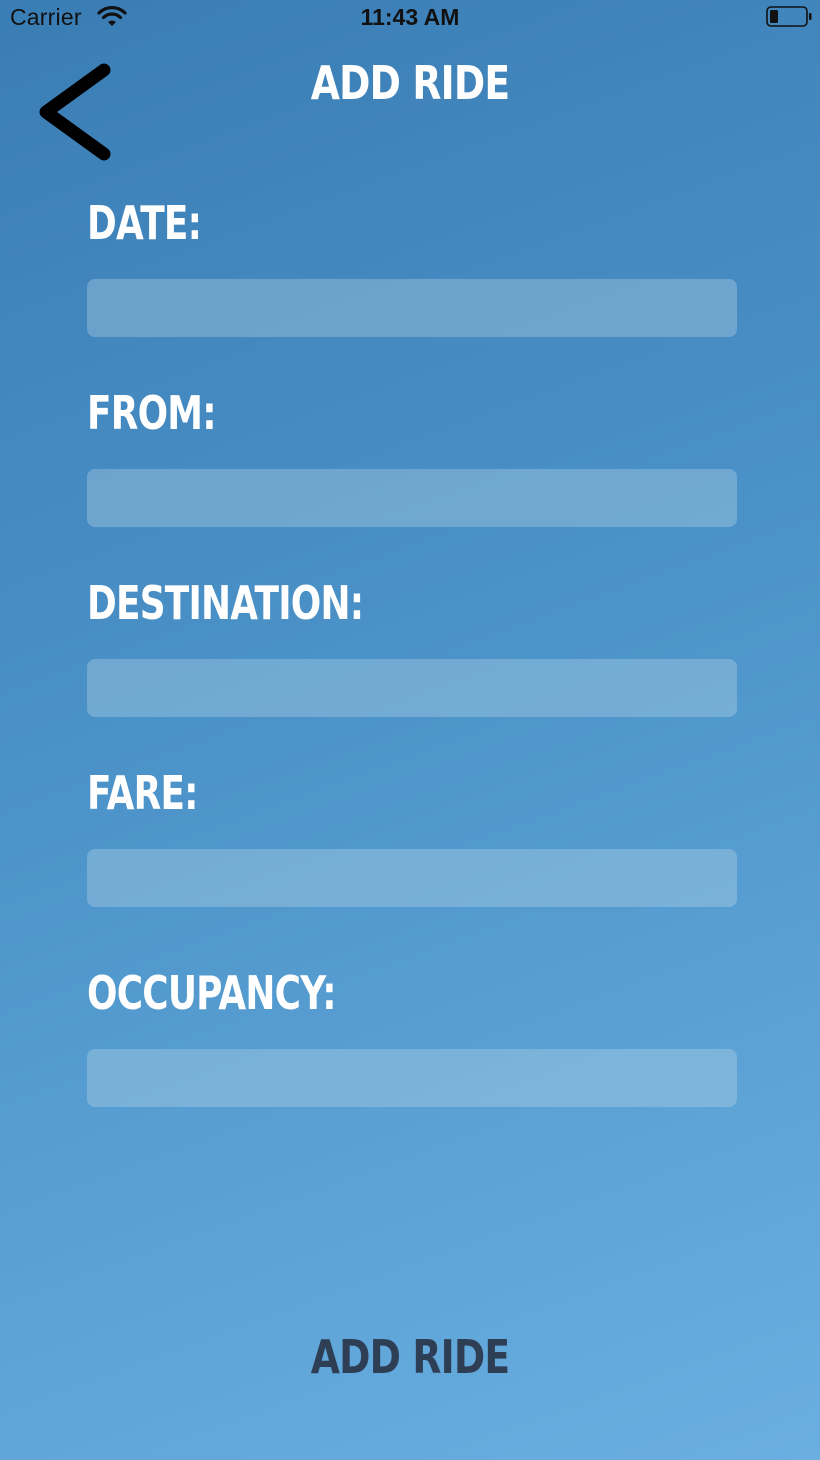  Describe the element at coordinates (412, 308) in the screenshot. I see `date-input` at that location.